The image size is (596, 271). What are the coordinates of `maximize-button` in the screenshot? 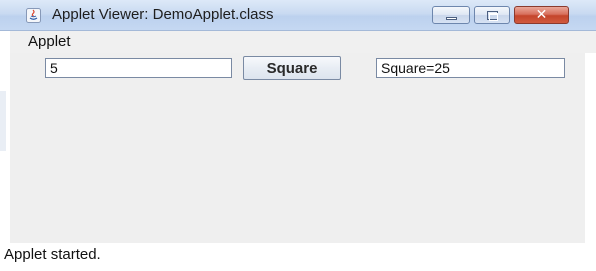 It's located at (492, 15).